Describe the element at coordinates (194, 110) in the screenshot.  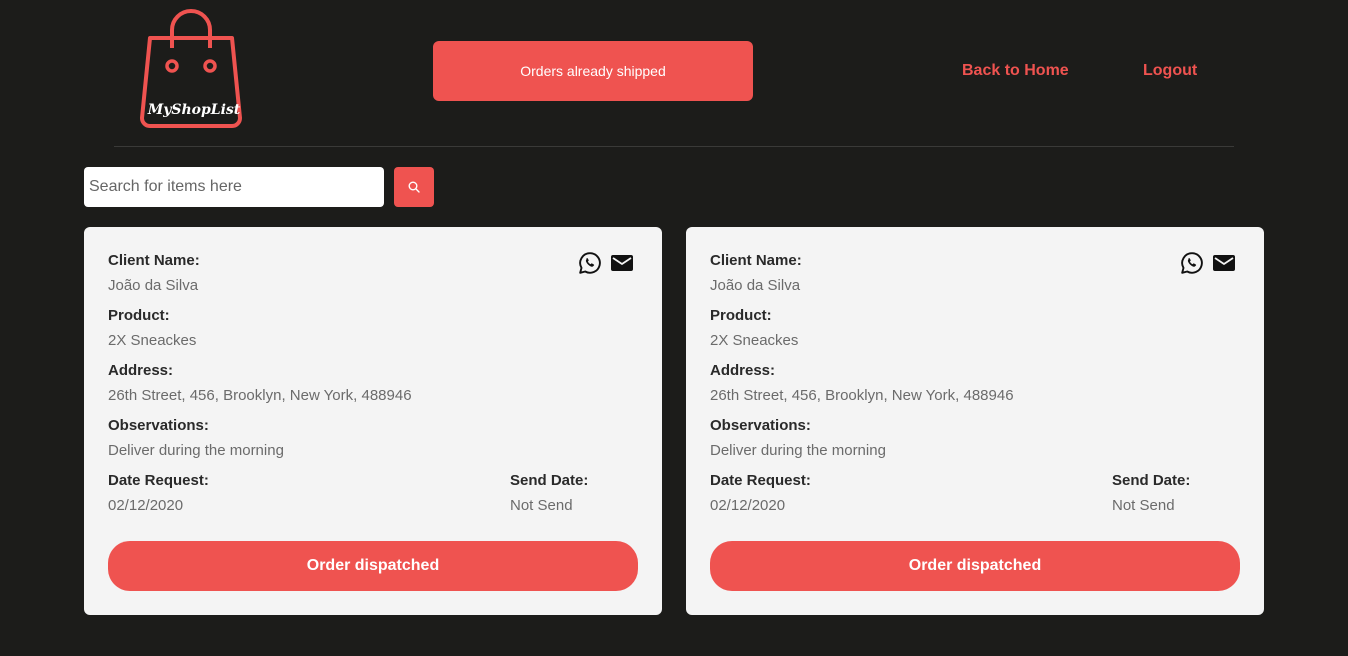
I see `logo-text: MyShopList` at that location.